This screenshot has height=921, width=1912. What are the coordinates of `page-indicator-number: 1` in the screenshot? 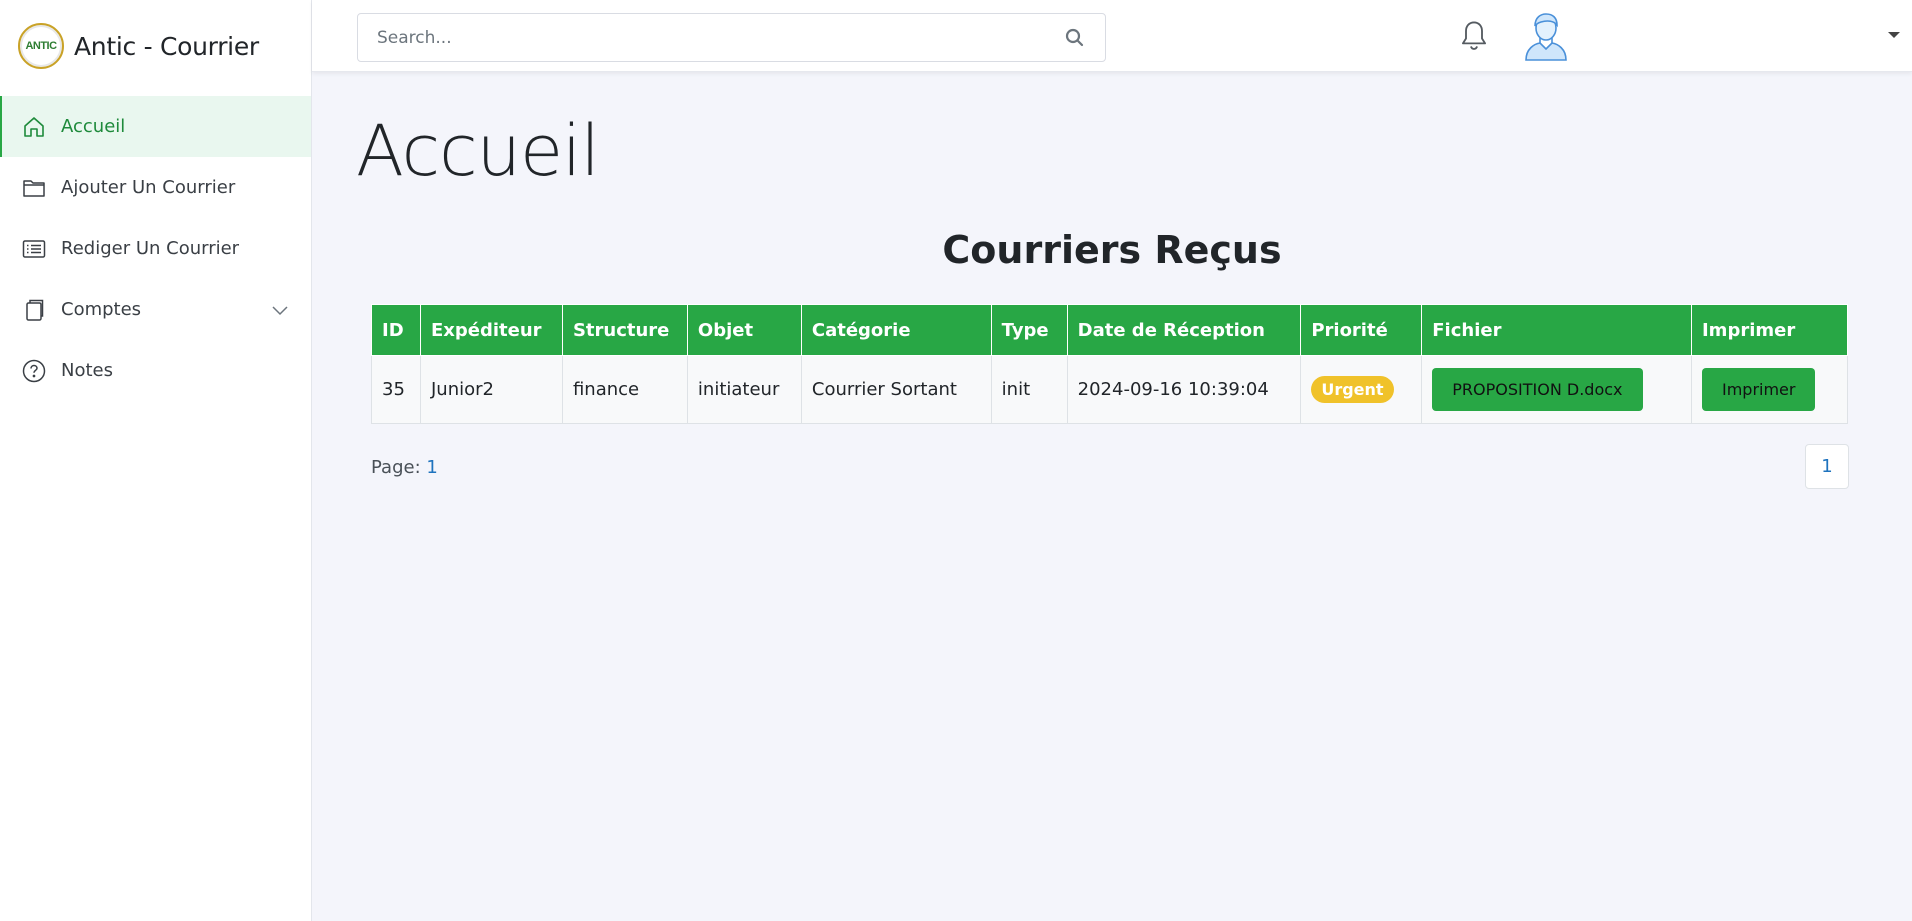 It's located at (432, 467).